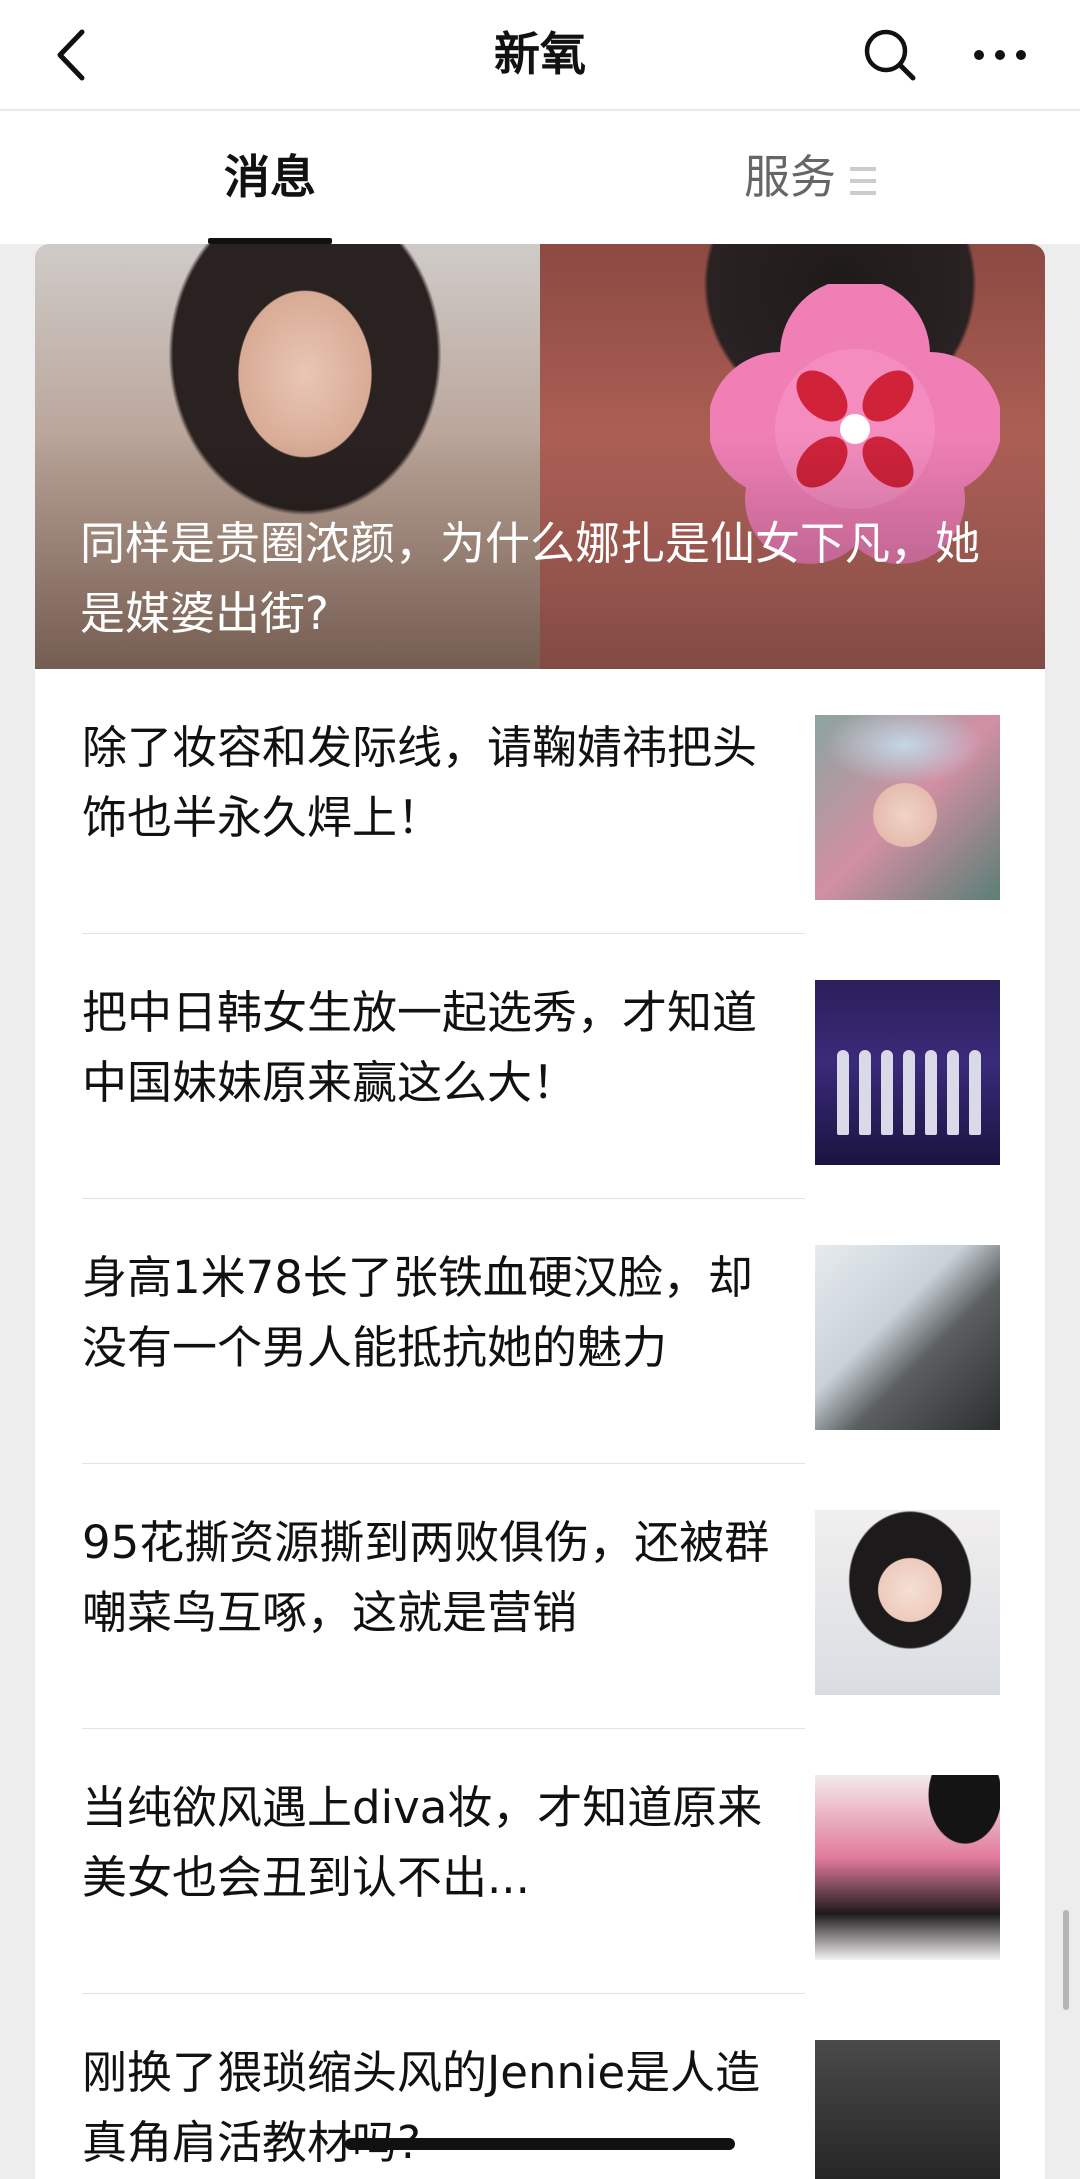  I want to click on tab-services: 服务, so click(810, 177).